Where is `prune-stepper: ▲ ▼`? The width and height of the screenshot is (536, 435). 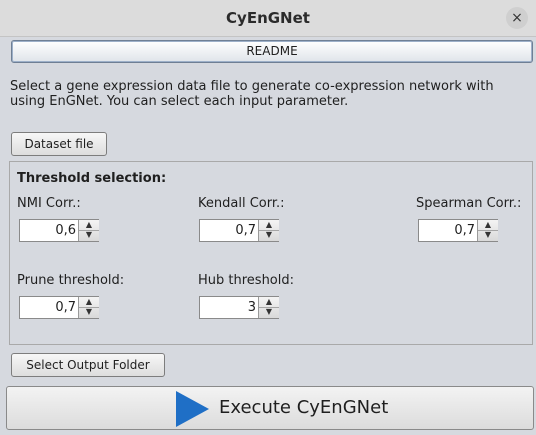
prune-stepper: ▲ ▼ is located at coordinates (88, 307).